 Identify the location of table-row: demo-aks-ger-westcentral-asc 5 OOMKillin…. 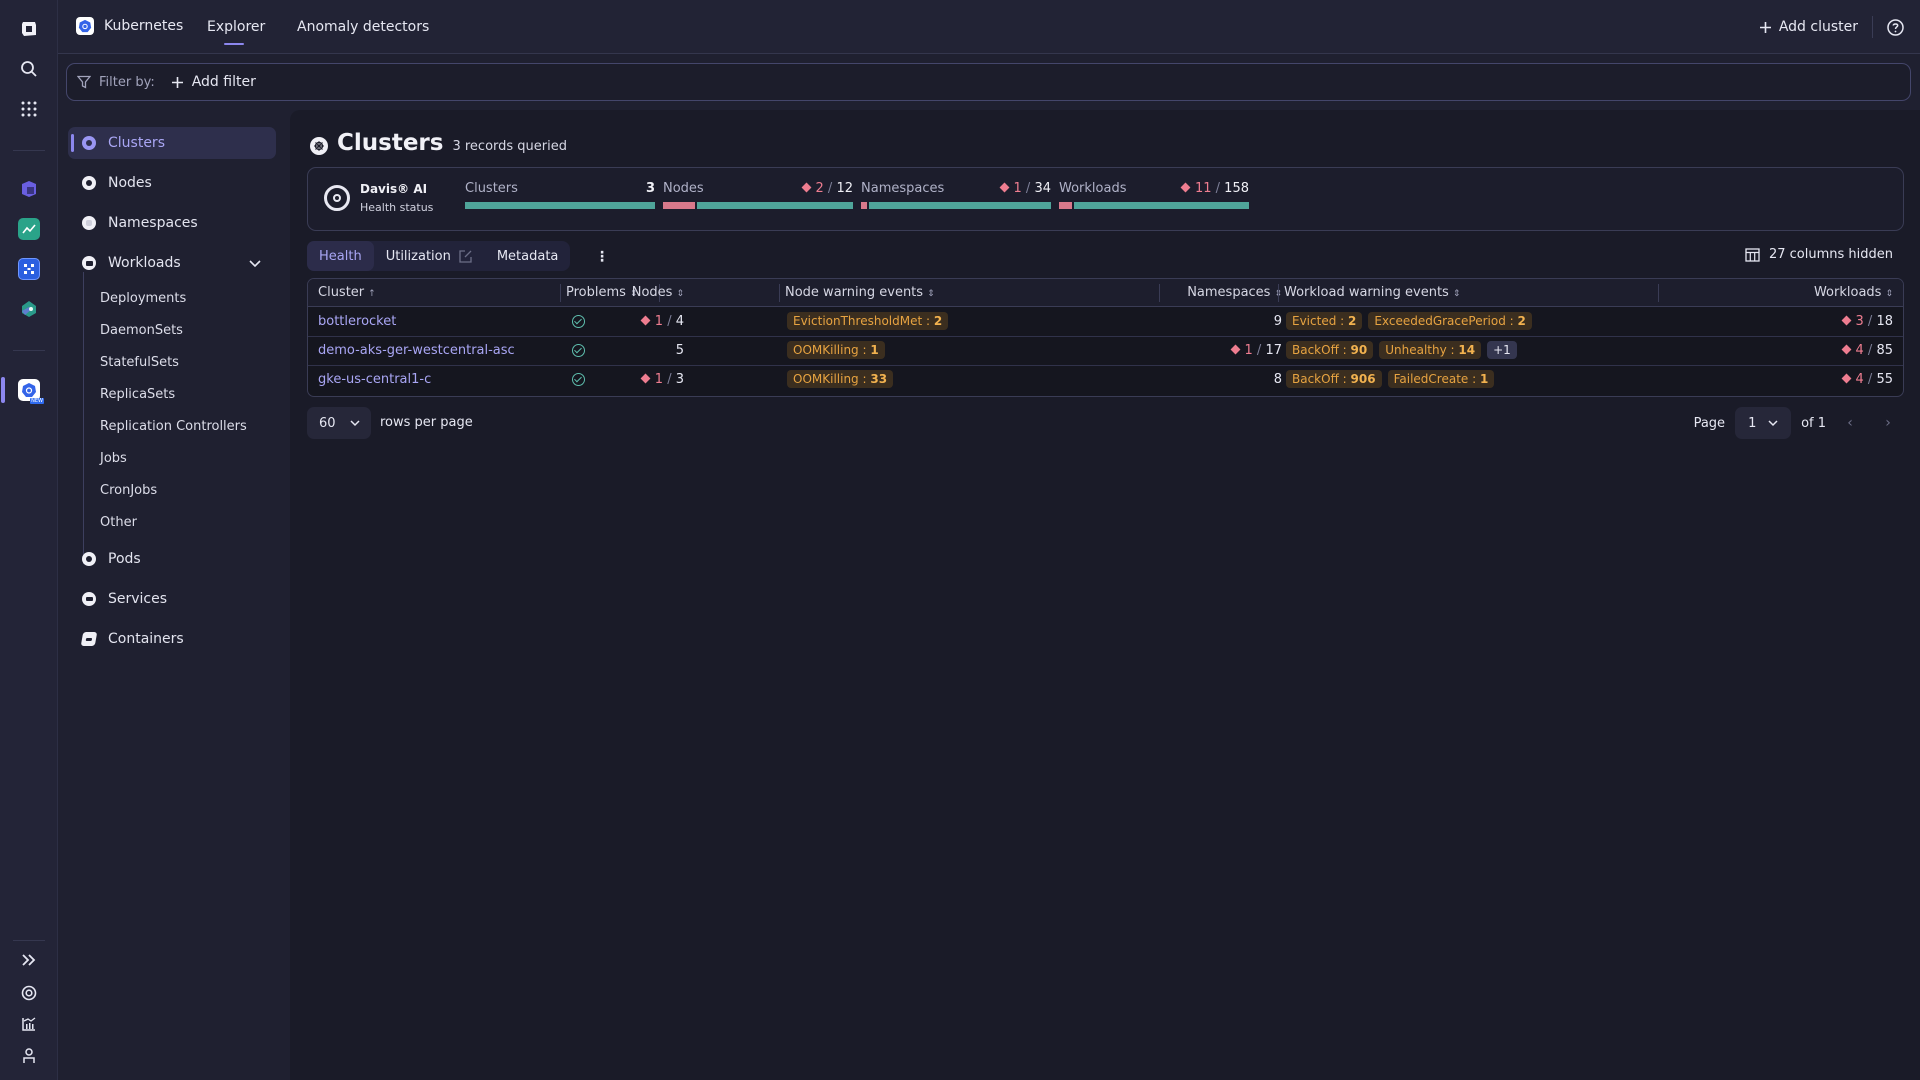
(1105, 351).